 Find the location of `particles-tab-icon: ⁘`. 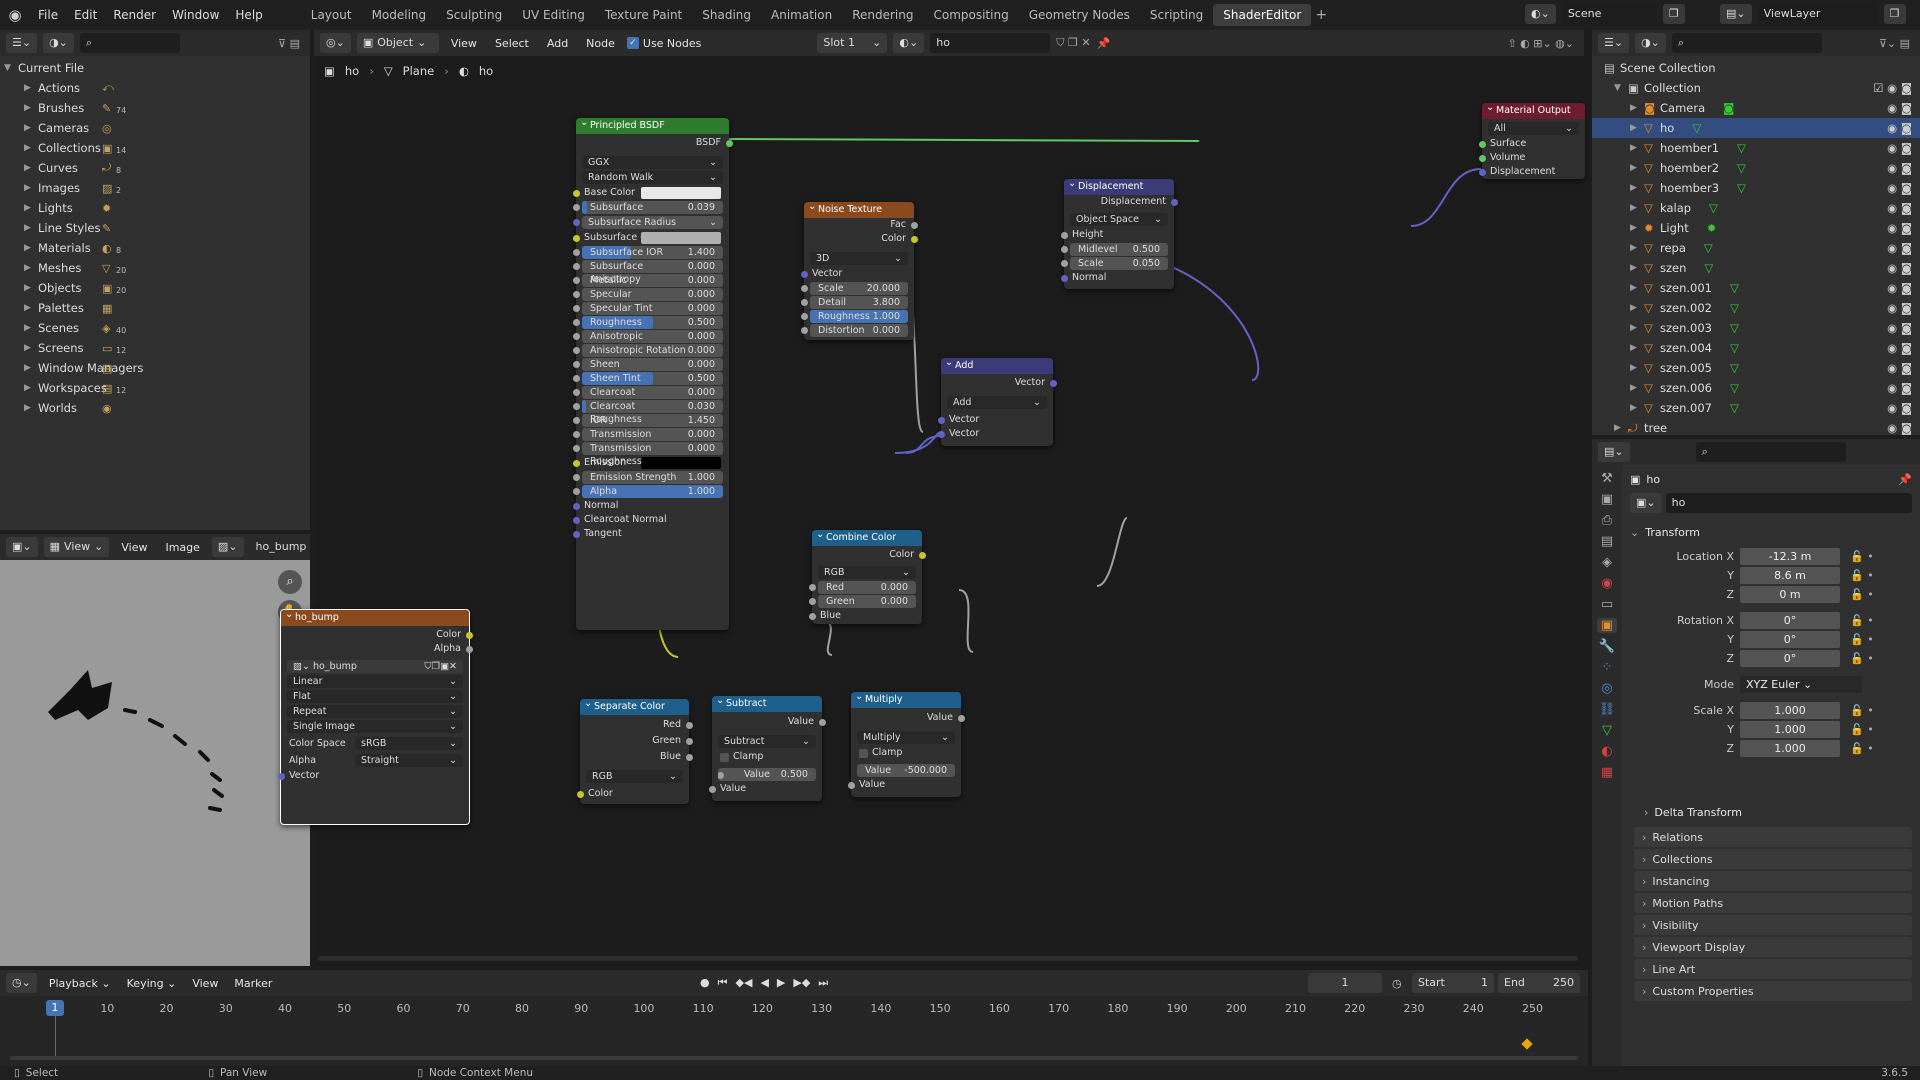

particles-tab-icon: ⁘ is located at coordinates (1607, 667).